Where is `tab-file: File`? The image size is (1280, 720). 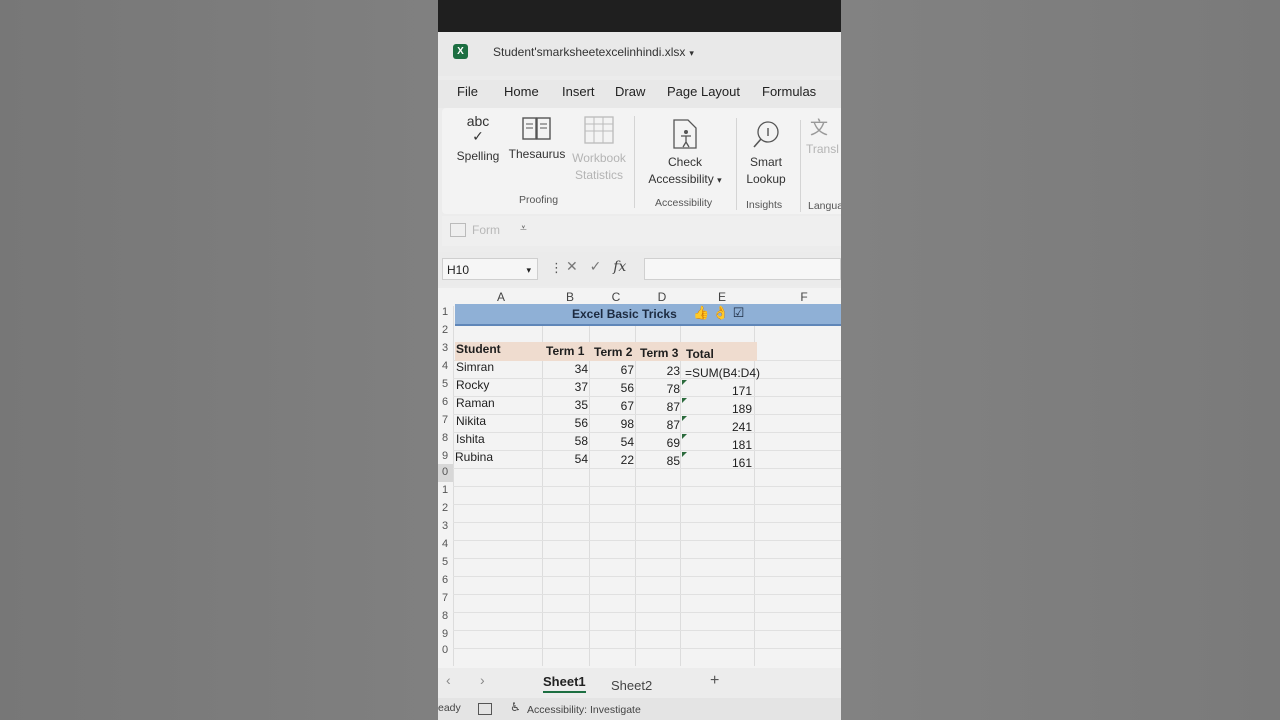
tab-file: File is located at coordinates (467, 91).